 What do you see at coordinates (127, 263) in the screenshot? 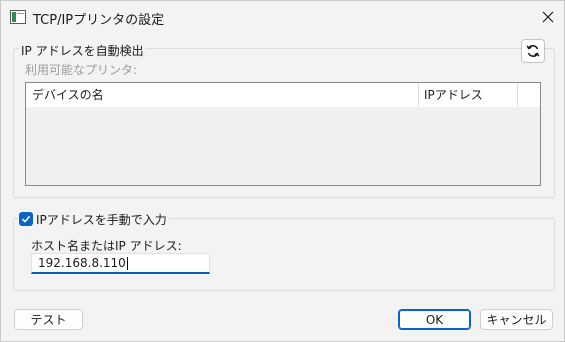
I see `text-caret` at bounding box center [127, 263].